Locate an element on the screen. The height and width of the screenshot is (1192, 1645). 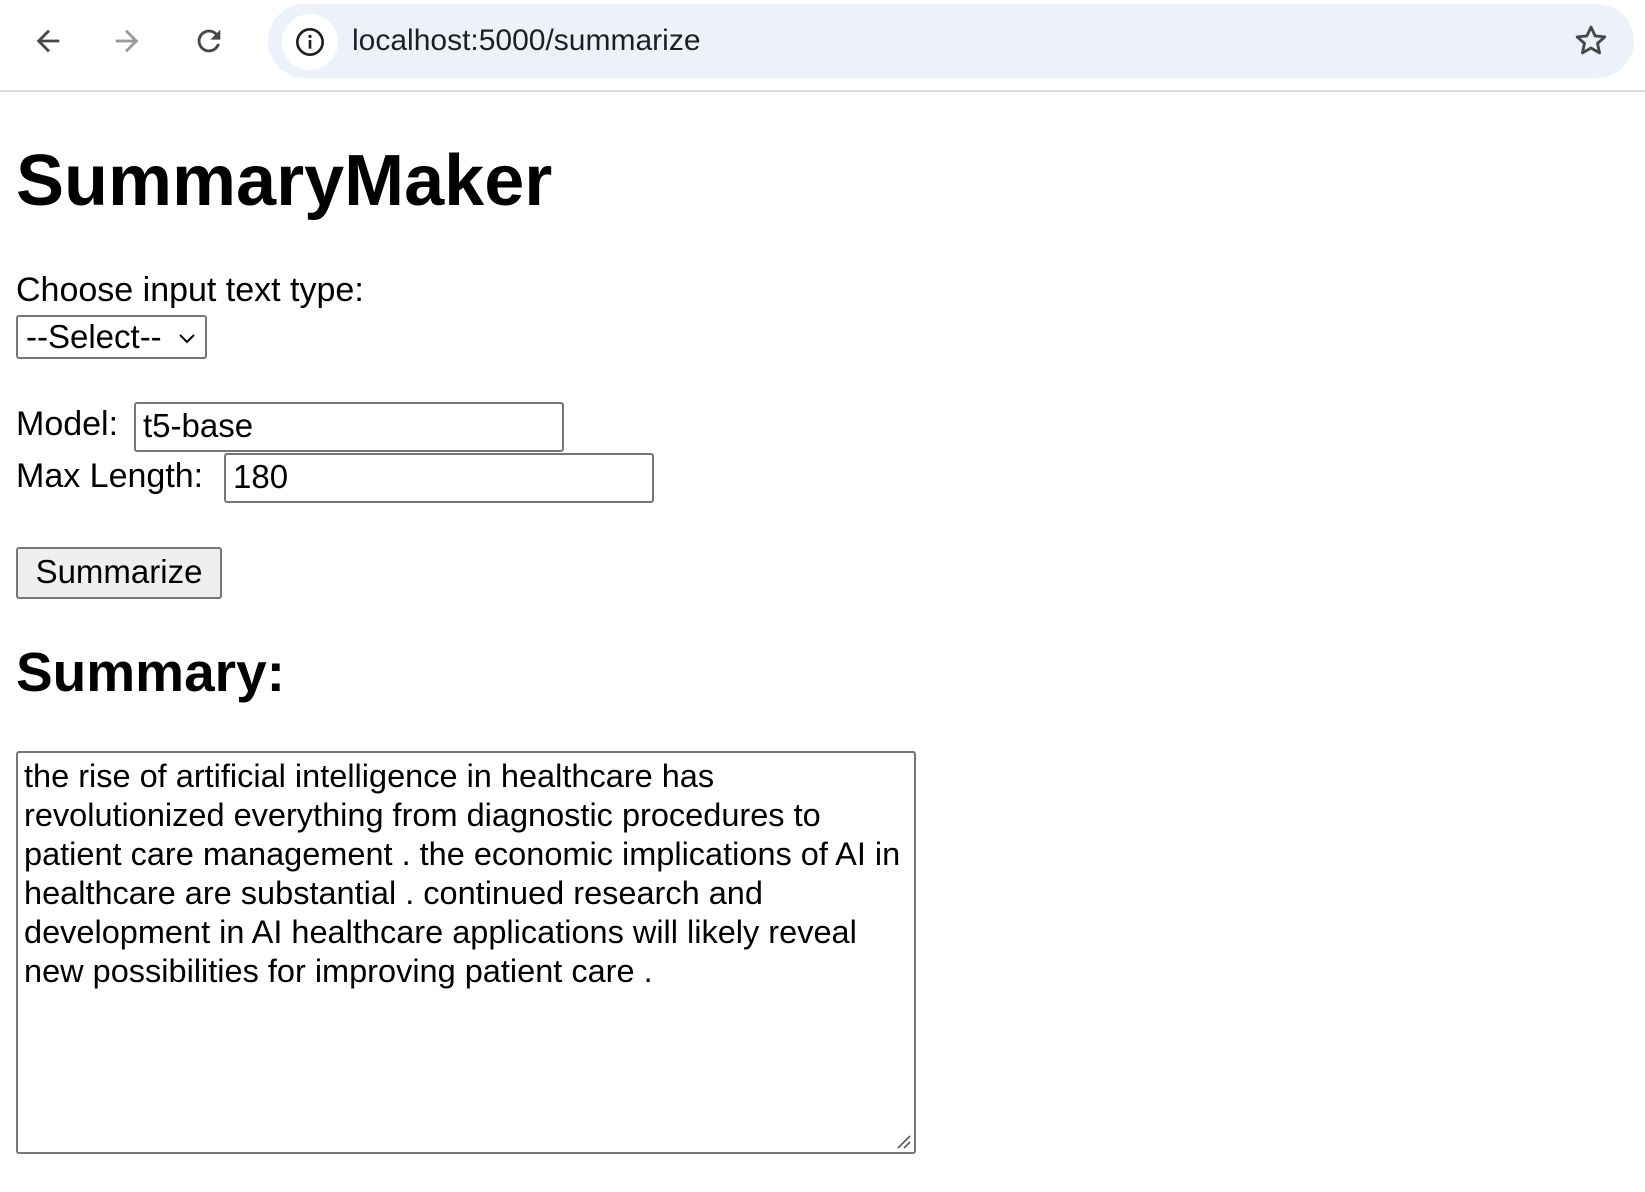
model-input-value: t5-base is located at coordinates (198, 425).